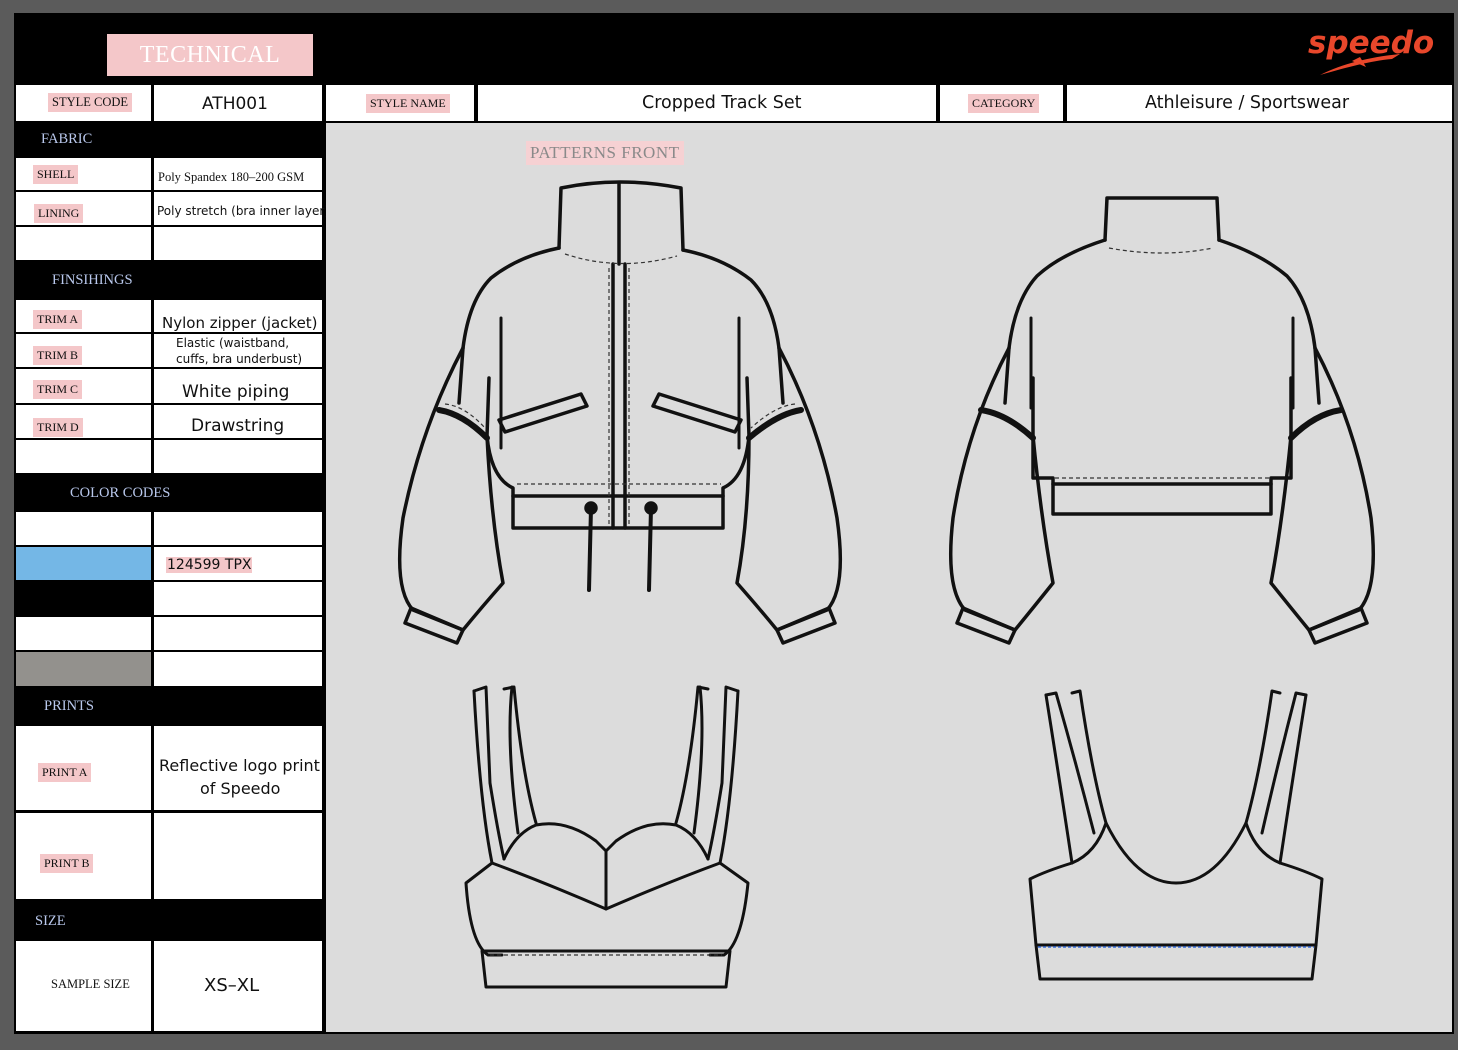 This screenshot has height=1050, width=1458. What do you see at coordinates (605, 153) in the screenshot?
I see `patterns-front-label: PATTERNS FRONT` at bounding box center [605, 153].